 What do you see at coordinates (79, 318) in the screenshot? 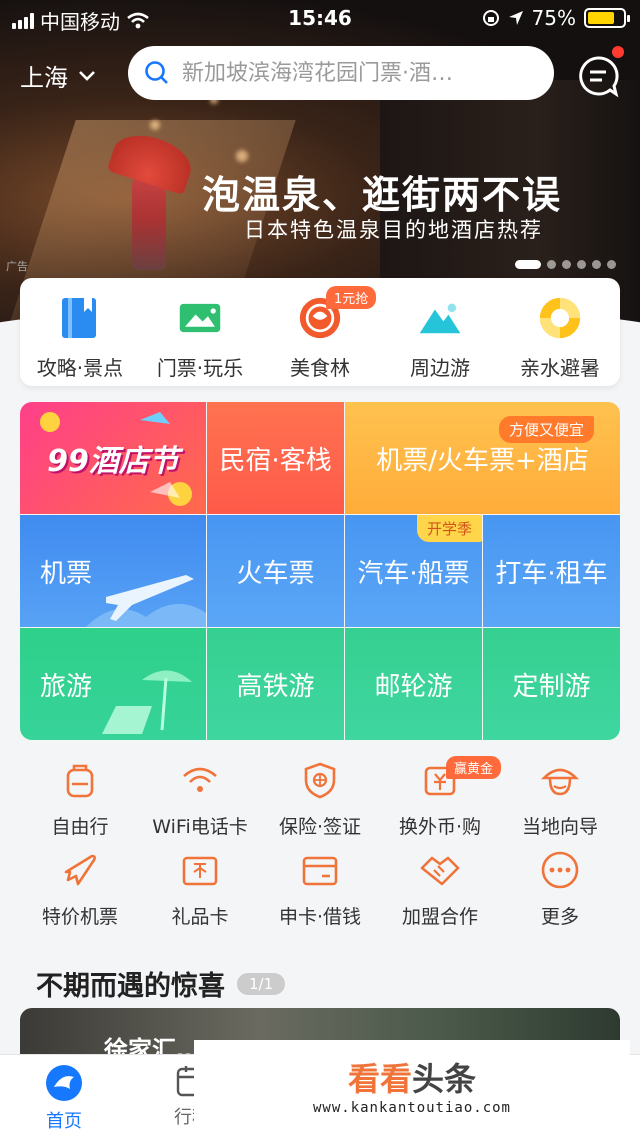
I see `book-icon` at bounding box center [79, 318].